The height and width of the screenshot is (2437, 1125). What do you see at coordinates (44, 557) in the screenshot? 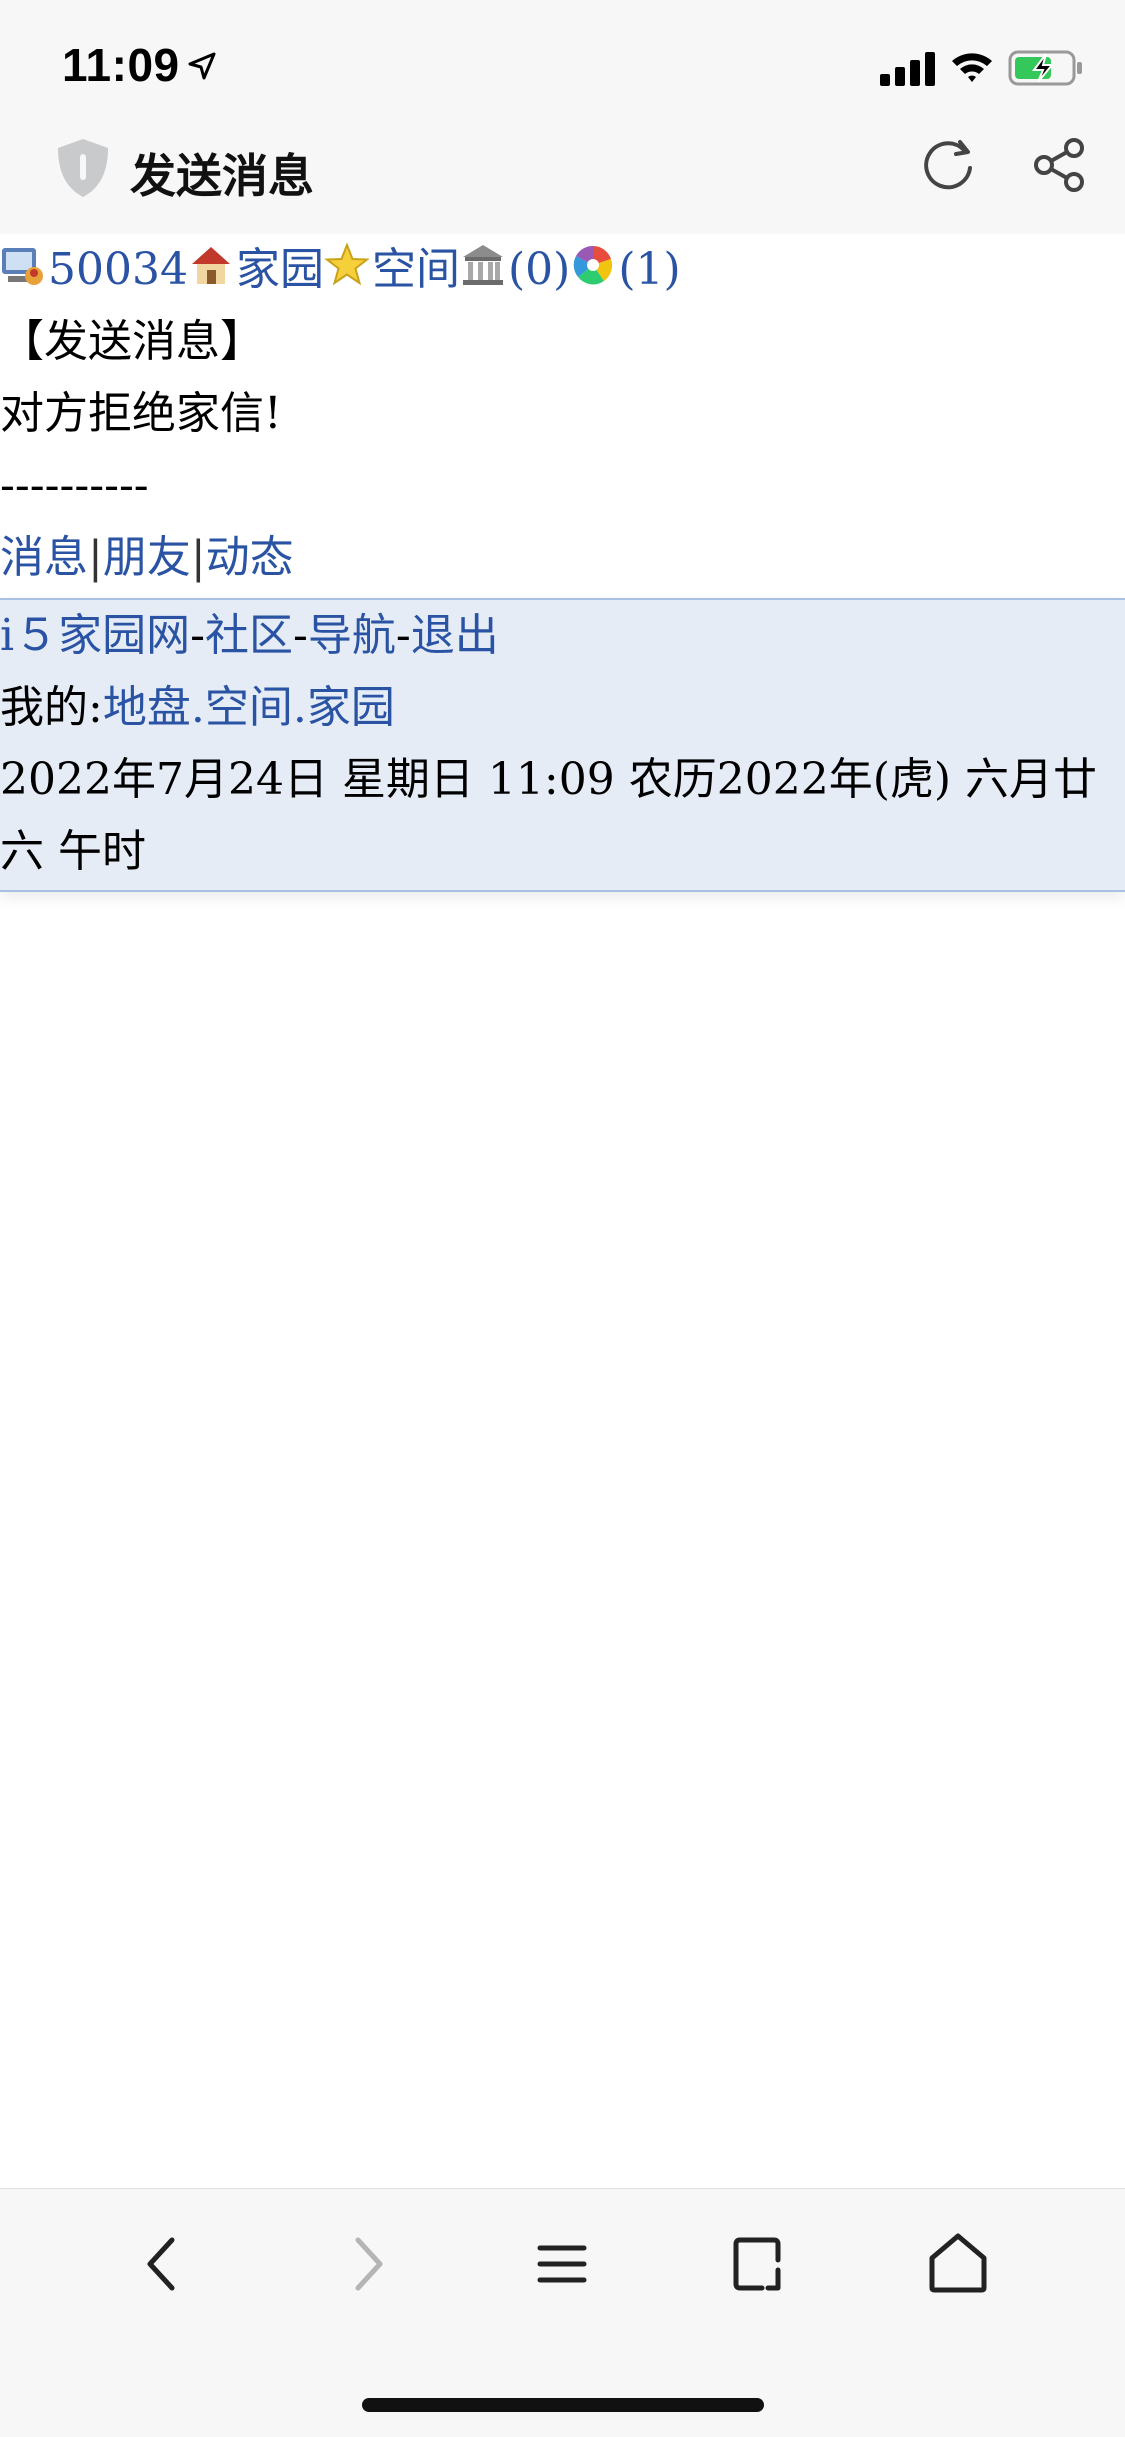
I see `messages-link: 消息` at bounding box center [44, 557].